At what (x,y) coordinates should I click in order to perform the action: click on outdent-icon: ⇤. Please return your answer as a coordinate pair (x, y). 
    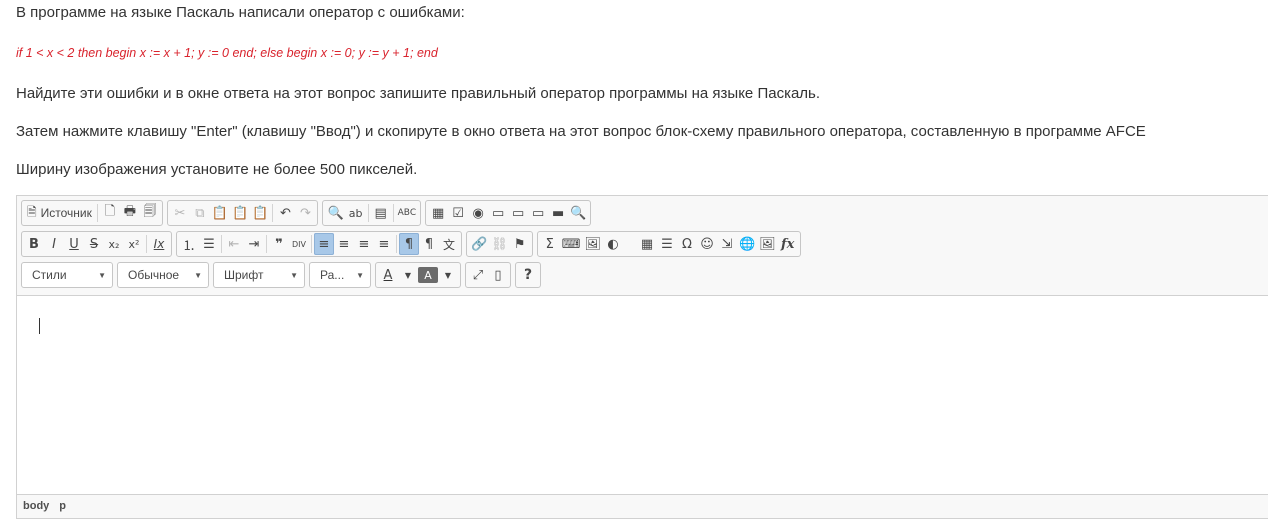
    Looking at the image, I should click on (234, 244).